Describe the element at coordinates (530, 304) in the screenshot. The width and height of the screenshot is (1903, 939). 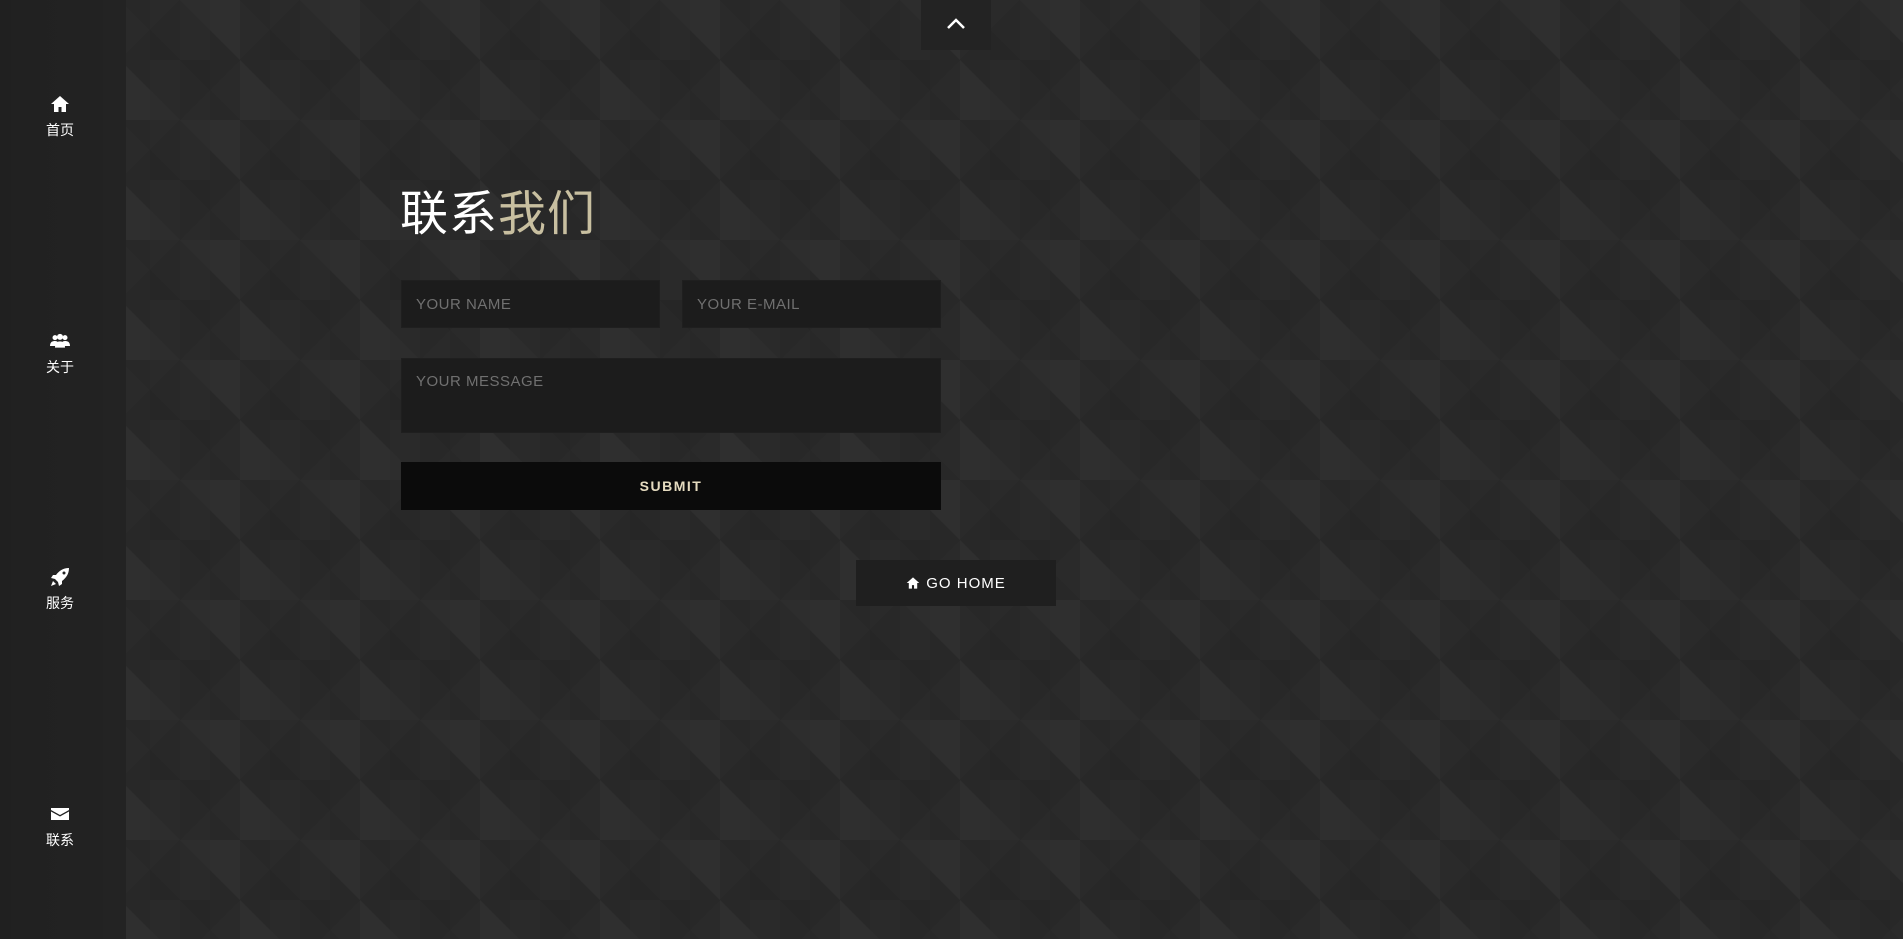
I see `name-input` at that location.